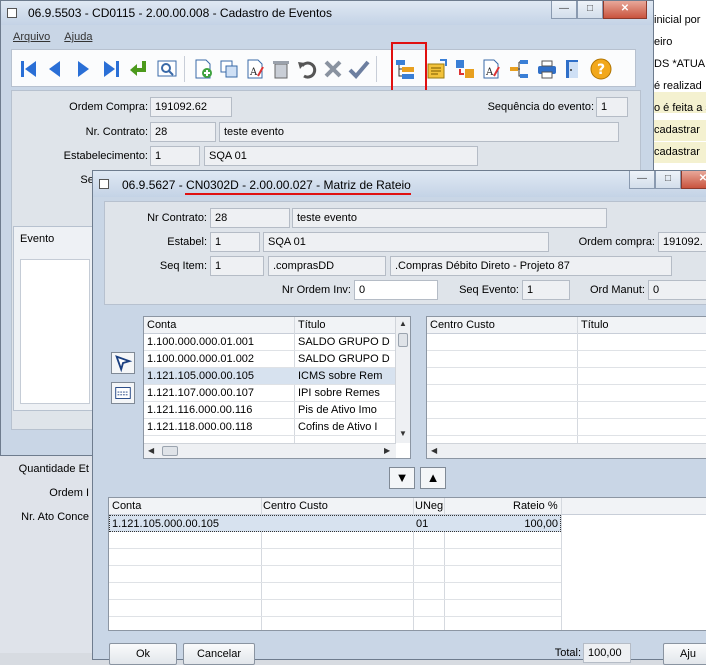  Describe the element at coordinates (281, 69) in the screenshot. I see `delete-icon` at that location.